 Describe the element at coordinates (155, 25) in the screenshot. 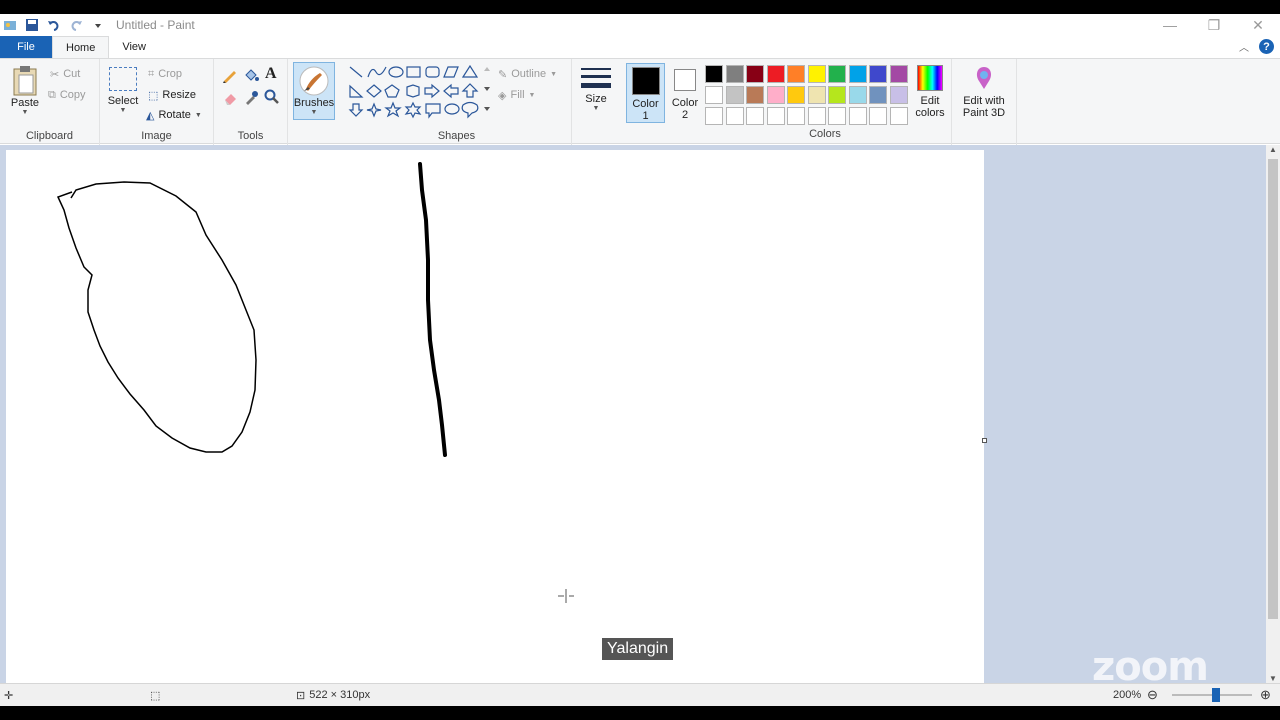

I see `window-title: Untitled - Paint` at that location.